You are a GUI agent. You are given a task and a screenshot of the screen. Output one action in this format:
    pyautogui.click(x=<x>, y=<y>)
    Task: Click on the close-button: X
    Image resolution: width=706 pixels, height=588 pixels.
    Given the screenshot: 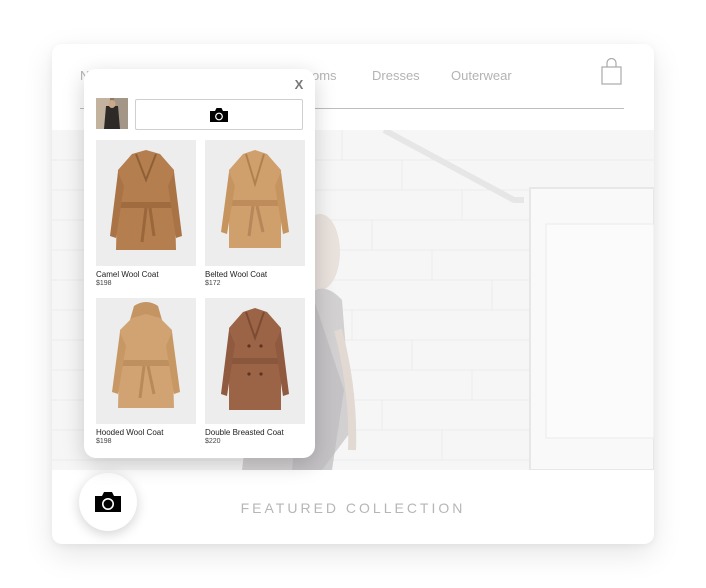 What is the action you would take?
    pyautogui.click(x=299, y=85)
    